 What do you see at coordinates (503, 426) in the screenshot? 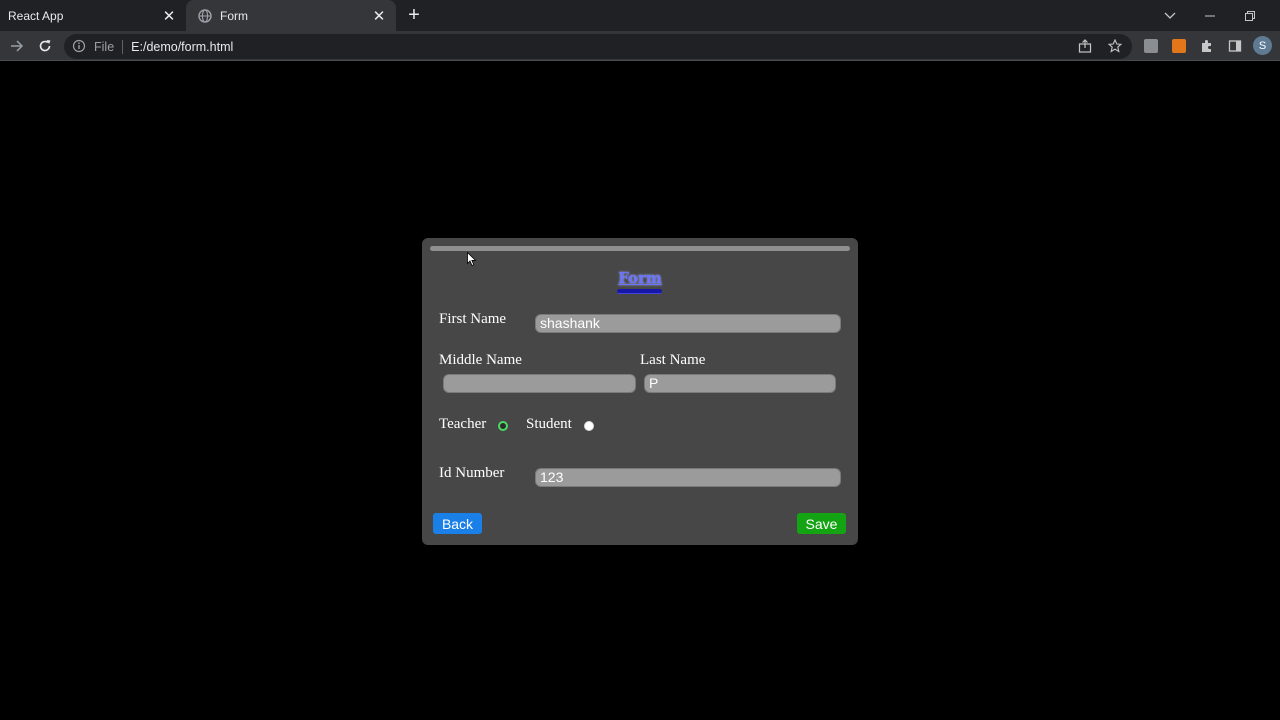
I see `teacher-radio` at bounding box center [503, 426].